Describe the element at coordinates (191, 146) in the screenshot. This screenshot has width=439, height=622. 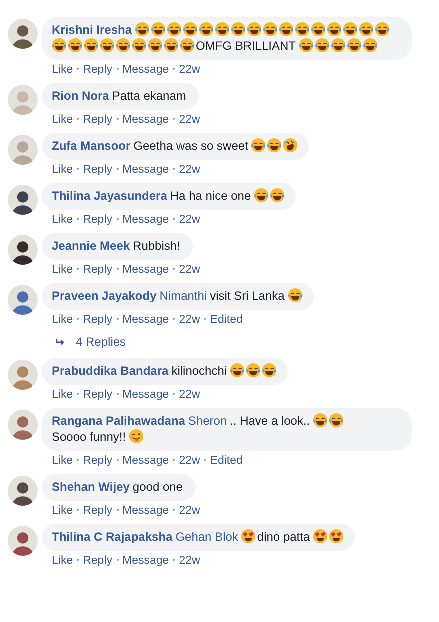
I see `comment-text: Geetha was so sweet` at that location.